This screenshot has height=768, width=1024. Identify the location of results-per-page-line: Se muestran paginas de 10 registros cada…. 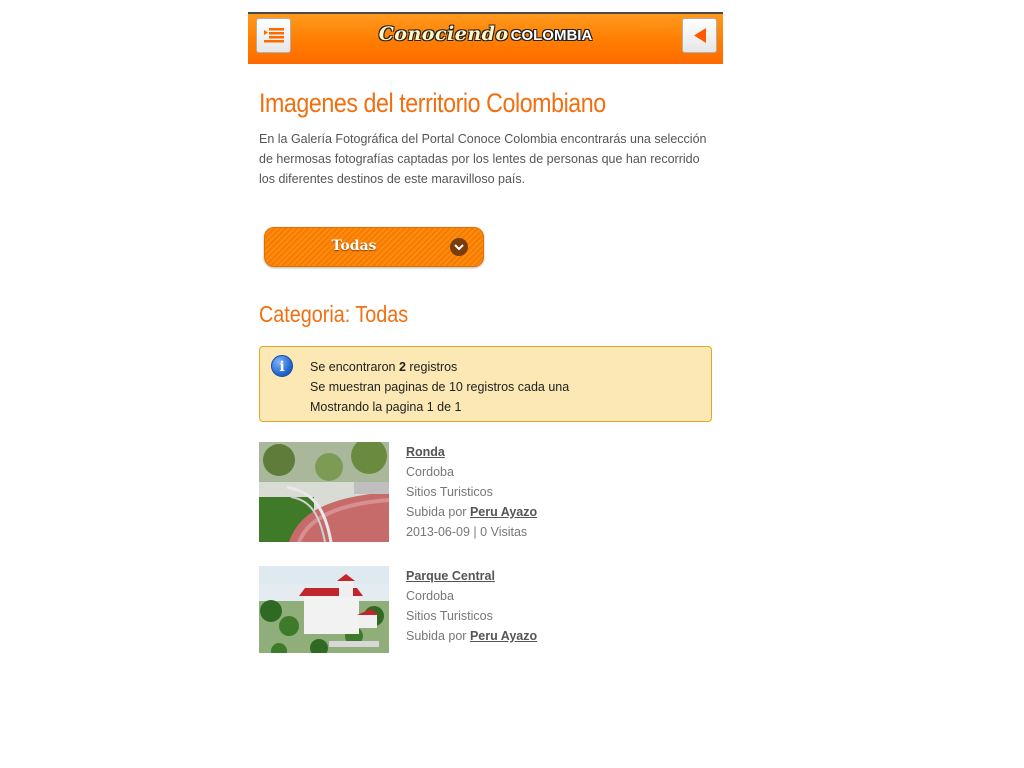
(440, 387).